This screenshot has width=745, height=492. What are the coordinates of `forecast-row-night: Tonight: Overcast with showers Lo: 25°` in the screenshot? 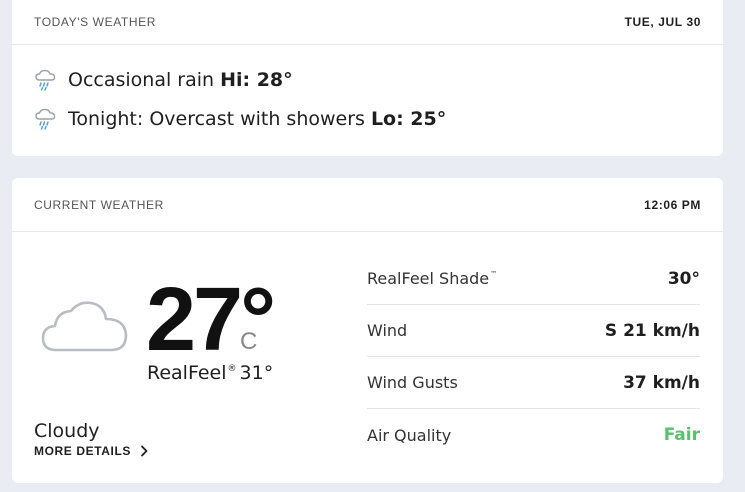 It's located at (378, 118).